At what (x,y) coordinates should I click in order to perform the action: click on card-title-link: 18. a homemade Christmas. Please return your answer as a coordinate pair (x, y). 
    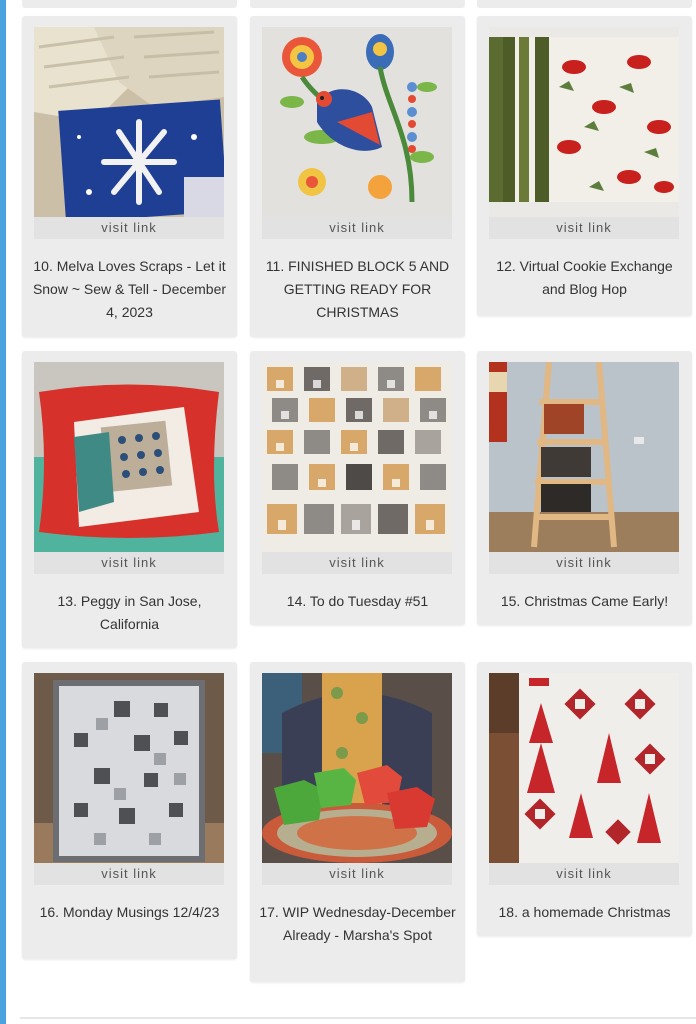
    Looking at the image, I should click on (584, 912).